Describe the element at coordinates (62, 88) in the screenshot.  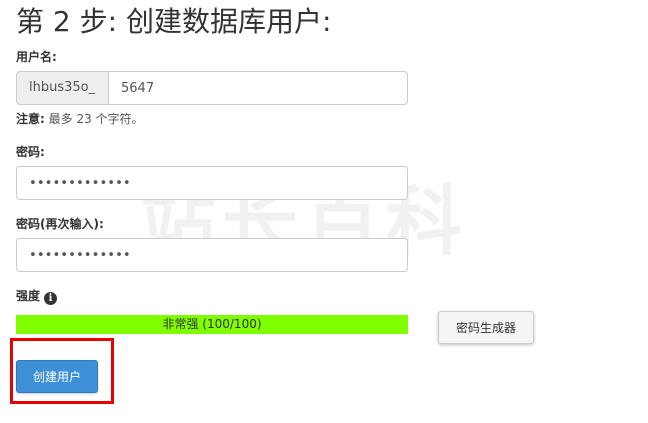
I see `username-prefix: lhbus35o_` at that location.